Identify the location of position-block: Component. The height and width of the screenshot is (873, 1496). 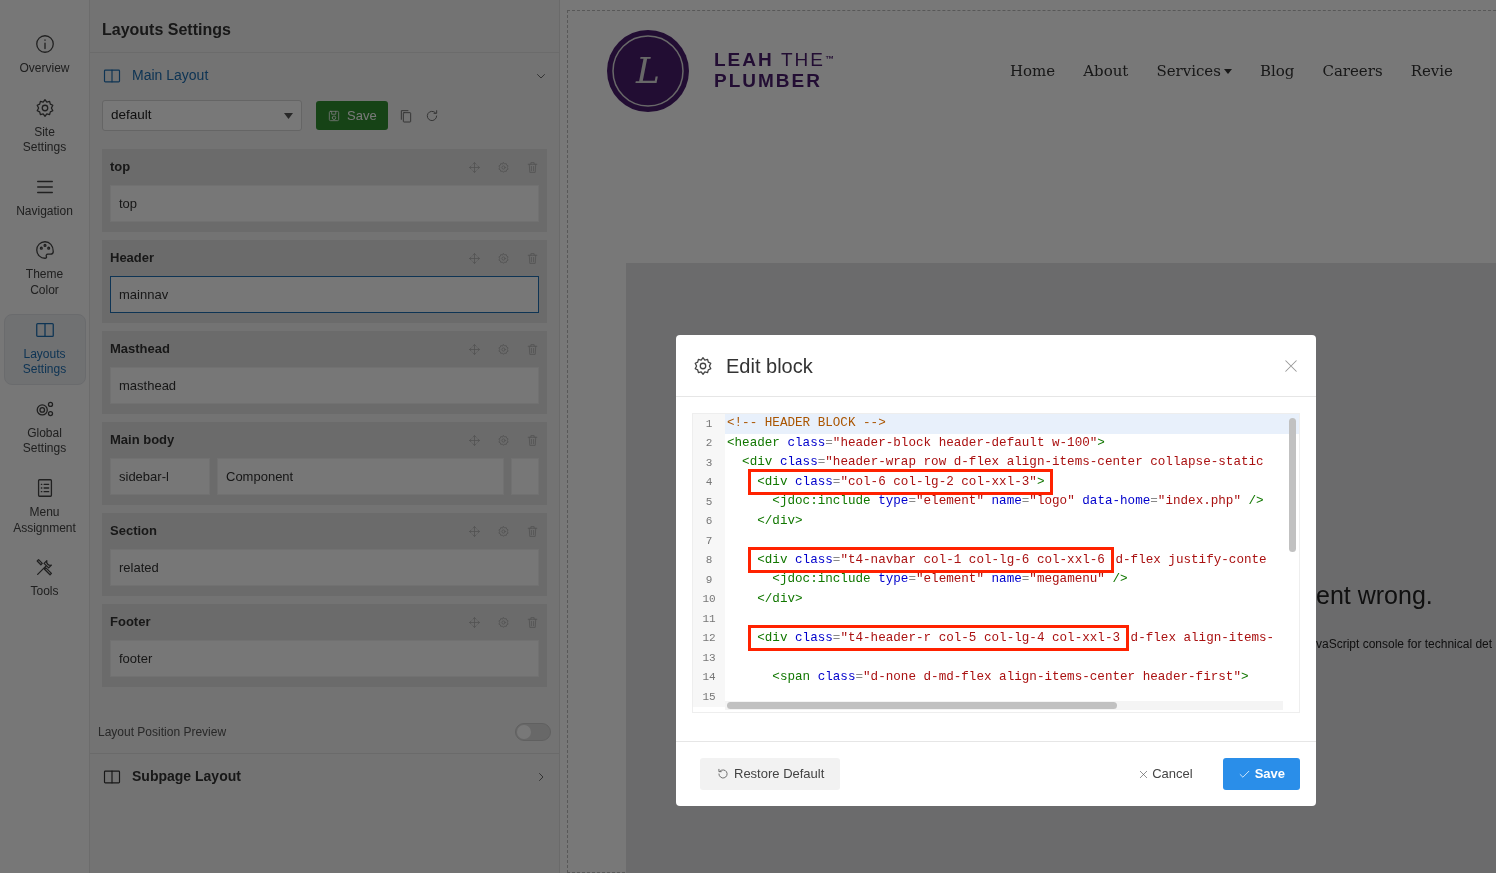
(360, 476).